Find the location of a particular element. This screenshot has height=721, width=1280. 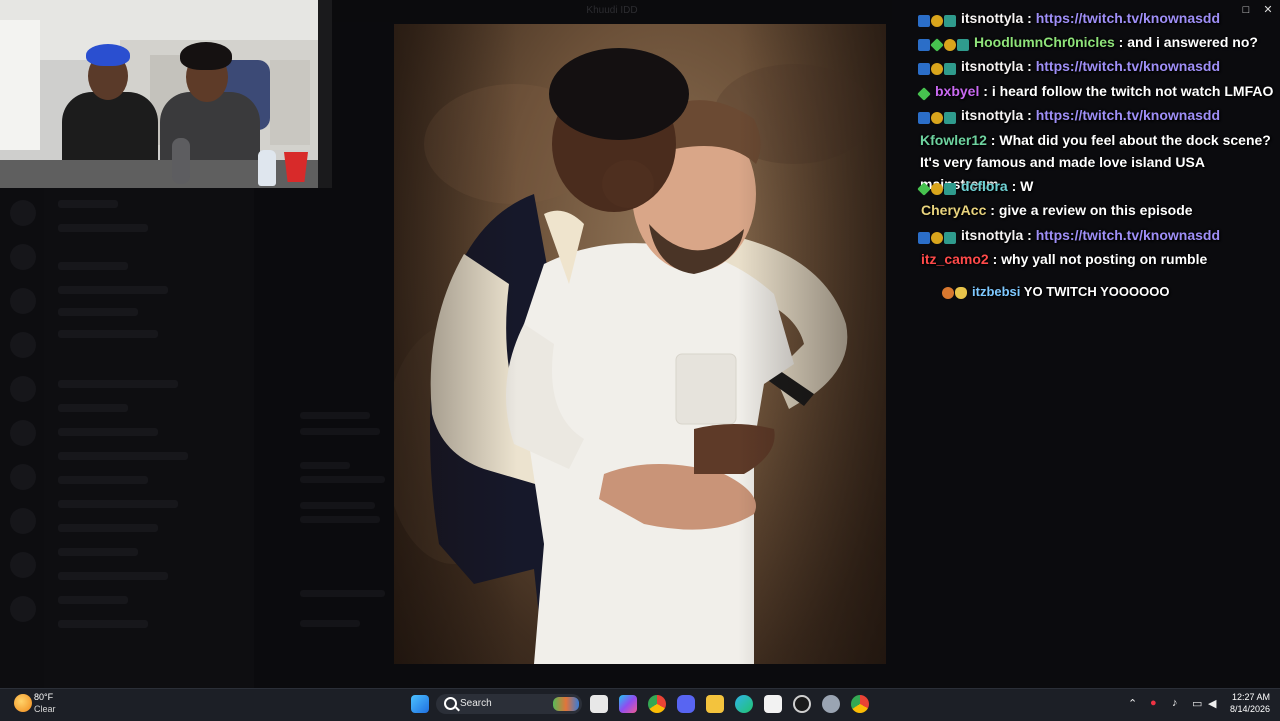

chat-username: dcflora is located at coordinates (984, 186).